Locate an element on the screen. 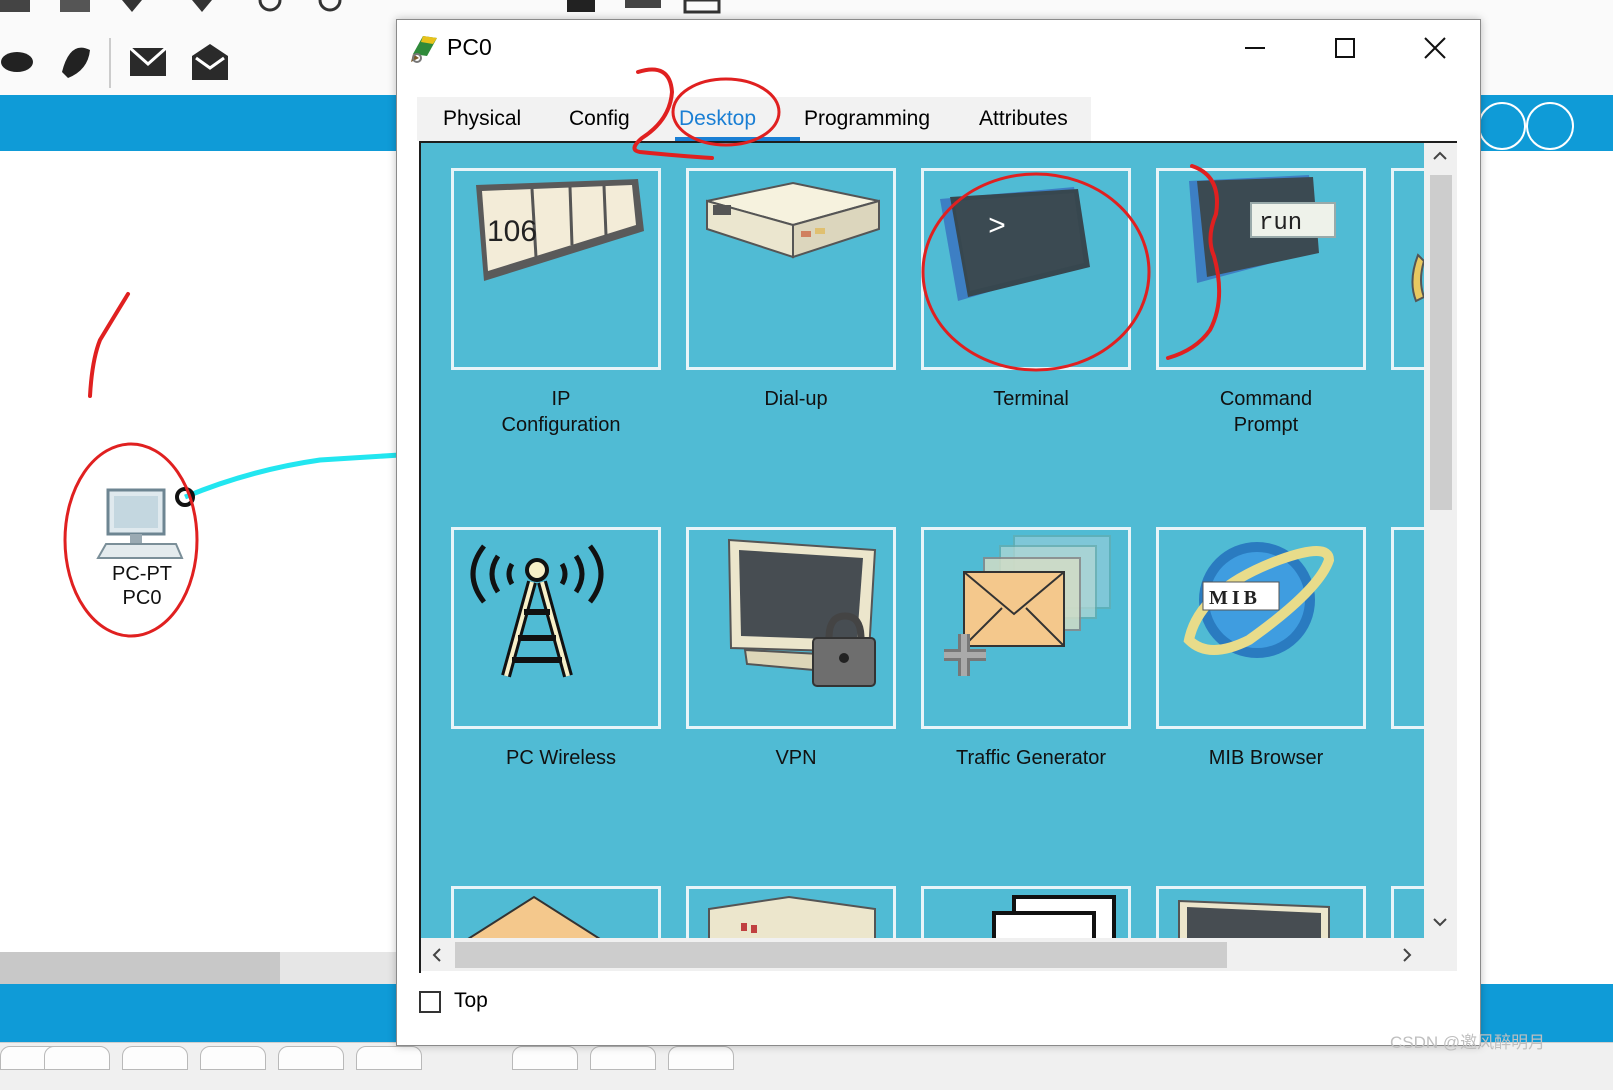 This screenshot has width=1613, height=1090. ip-config-icon: 106 is located at coordinates (560, 230).